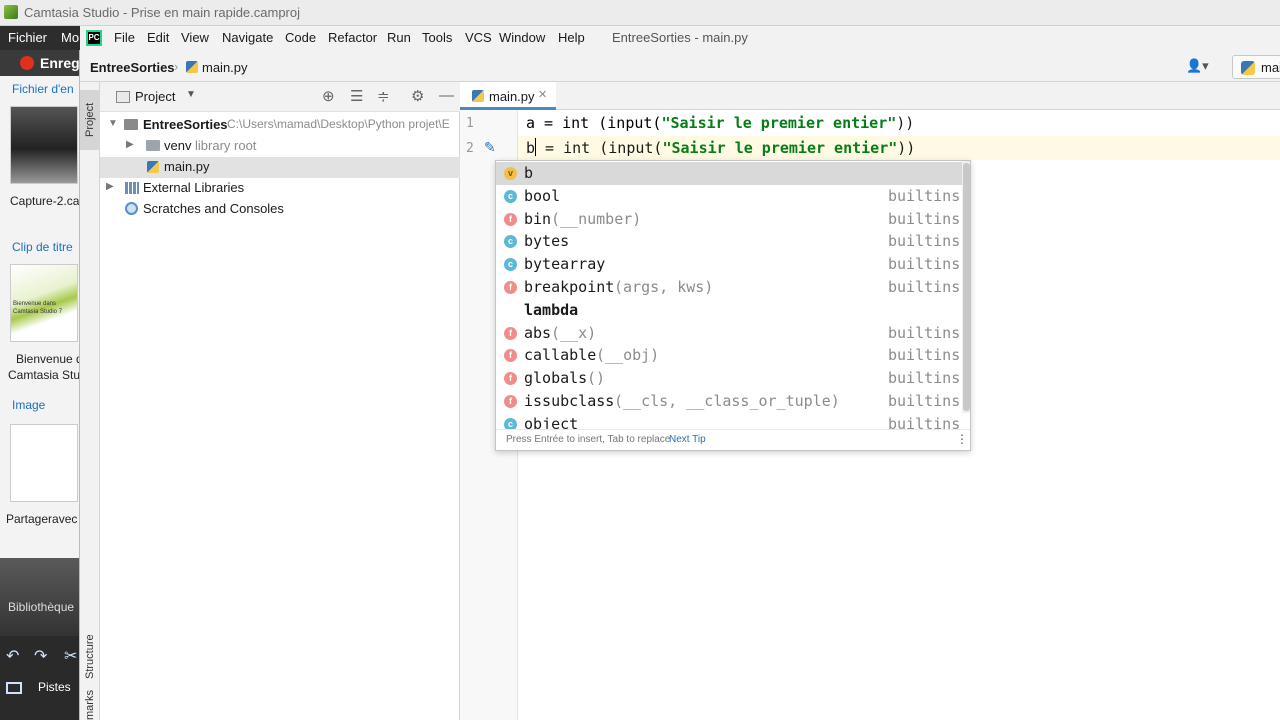  I want to click on completion-item-name: globals, so click(556, 378).